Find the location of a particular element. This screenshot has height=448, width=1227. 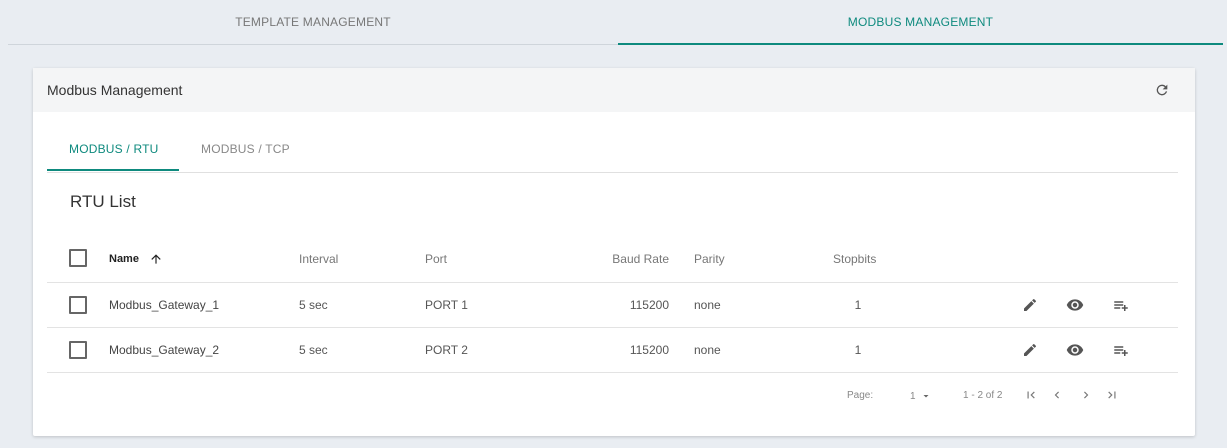

top-tab-bar: TEMPLATE MANAGEMENT MODBUS MANAGEMENT is located at coordinates (617, 23).